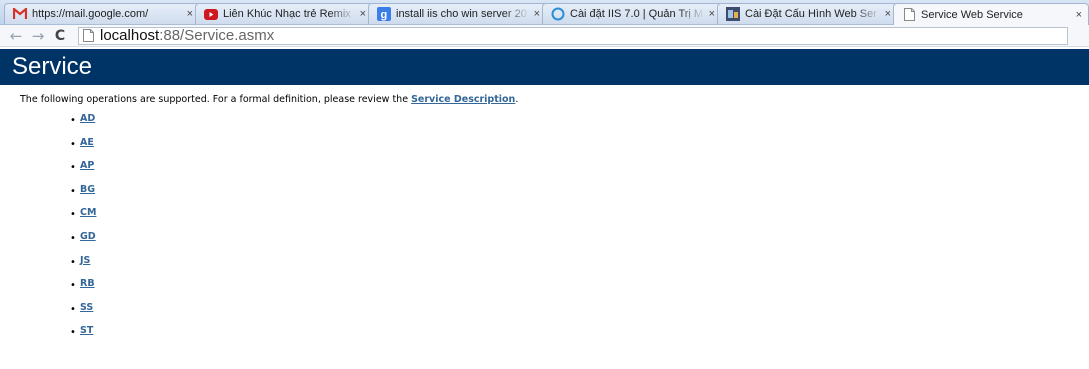  Describe the element at coordinates (87, 165) in the screenshot. I see `operation-link-ap: AP` at that location.